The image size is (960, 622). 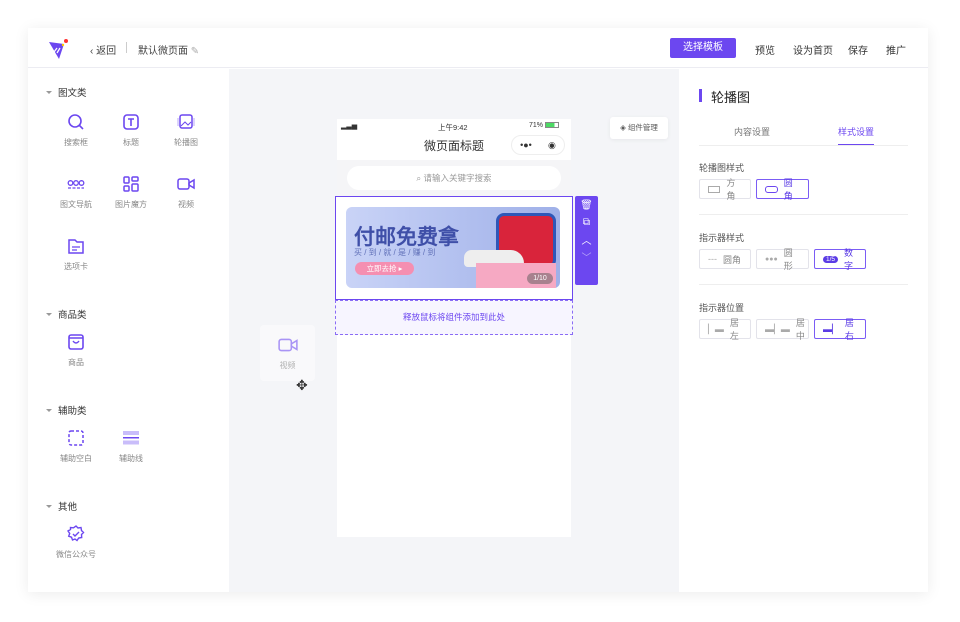 What do you see at coordinates (725, 259) in the screenshot?
I see `option-indicator-line: ‑‑‑ 圆角` at bounding box center [725, 259].